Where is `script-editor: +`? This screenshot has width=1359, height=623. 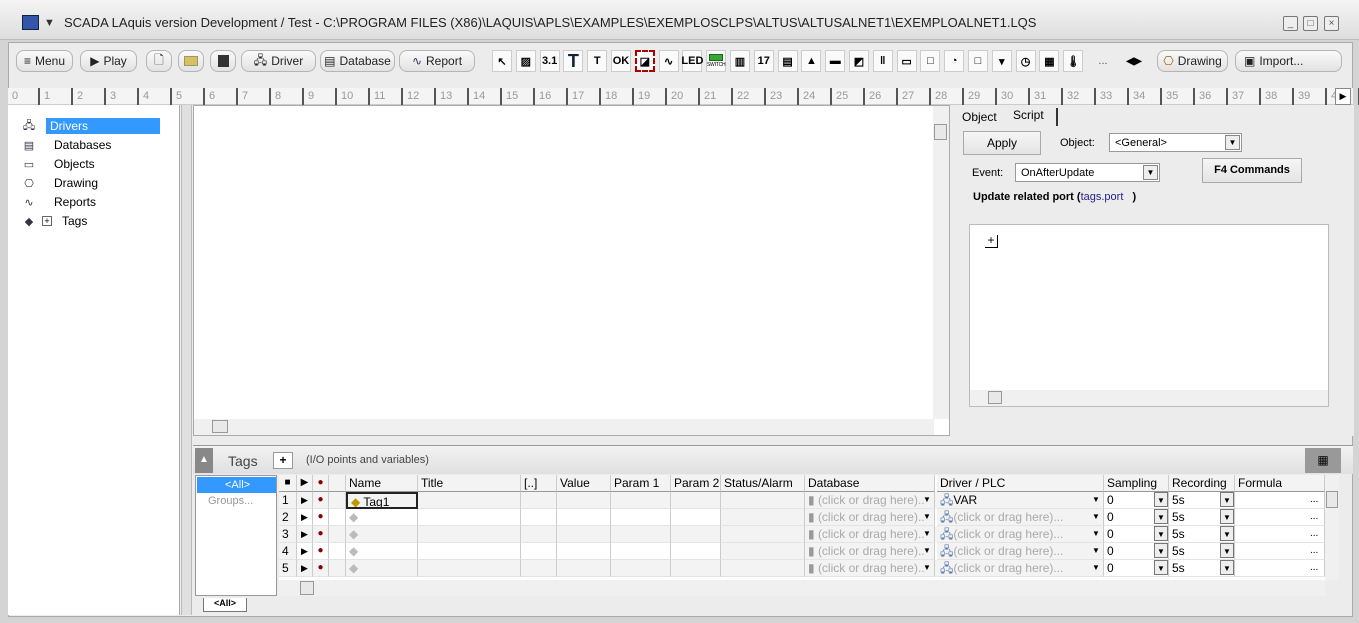 script-editor: + is located at coordinates (1149, 315).